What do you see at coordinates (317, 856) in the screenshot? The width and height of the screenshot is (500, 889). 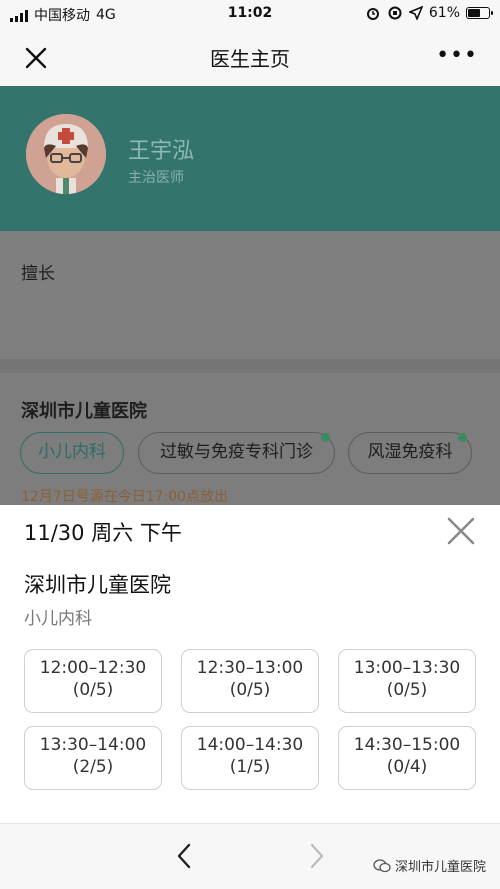 I see `forward-arrow-icon` at bounding box center [317, 856].